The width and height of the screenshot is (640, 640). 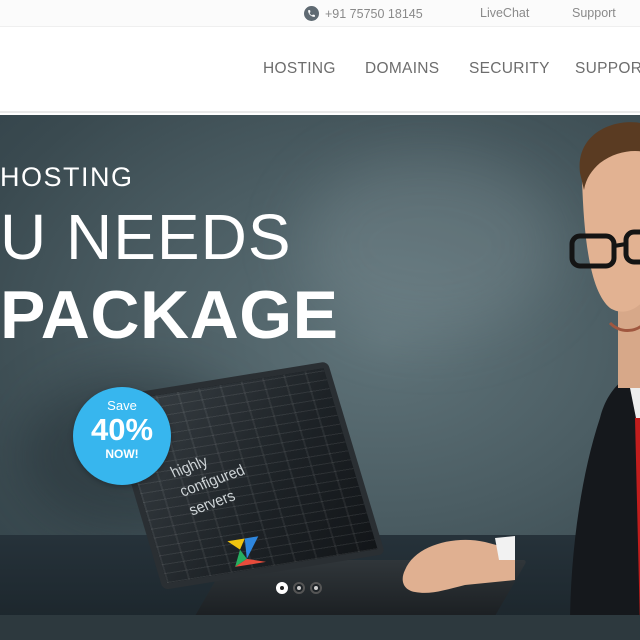 What do you see at coordinates (122, 405) in the screenshot?
I see `badge-save-label: Save` at bounding box center [122, 405].